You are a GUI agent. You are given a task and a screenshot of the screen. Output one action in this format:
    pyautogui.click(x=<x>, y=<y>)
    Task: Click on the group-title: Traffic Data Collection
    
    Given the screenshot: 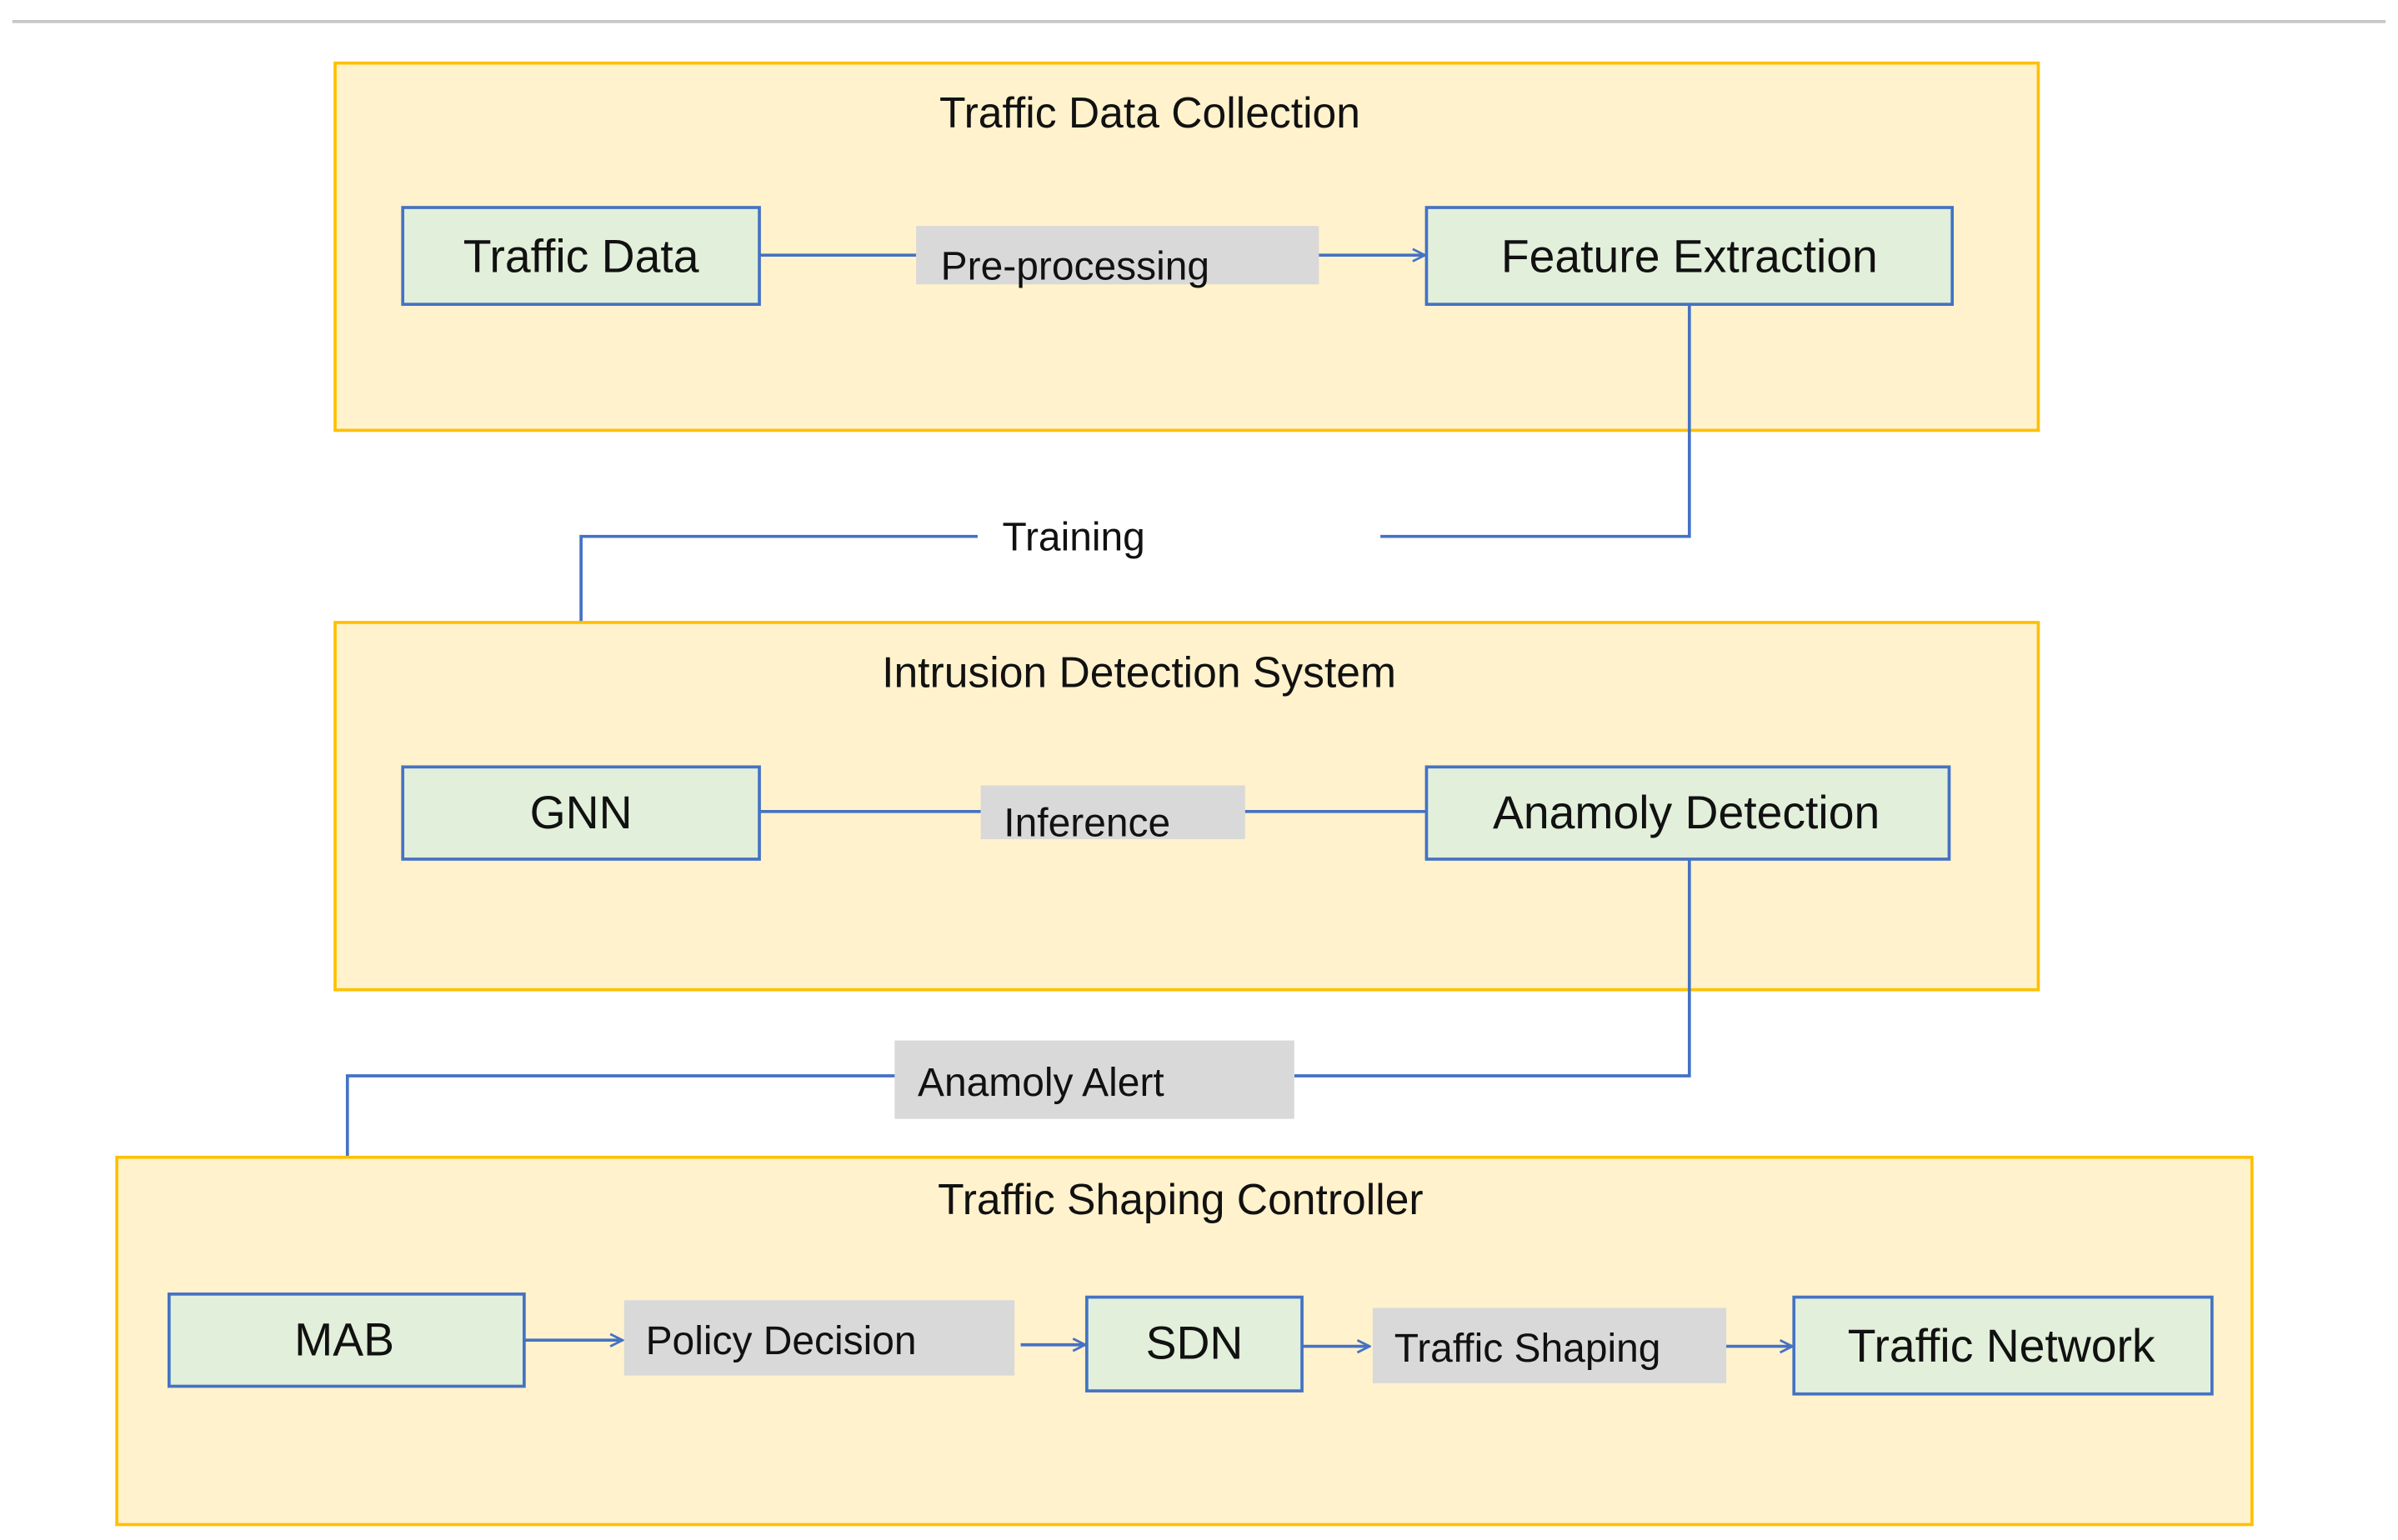 What is the action you would take?
    pyautogui.click(x=1149, y=112)
    